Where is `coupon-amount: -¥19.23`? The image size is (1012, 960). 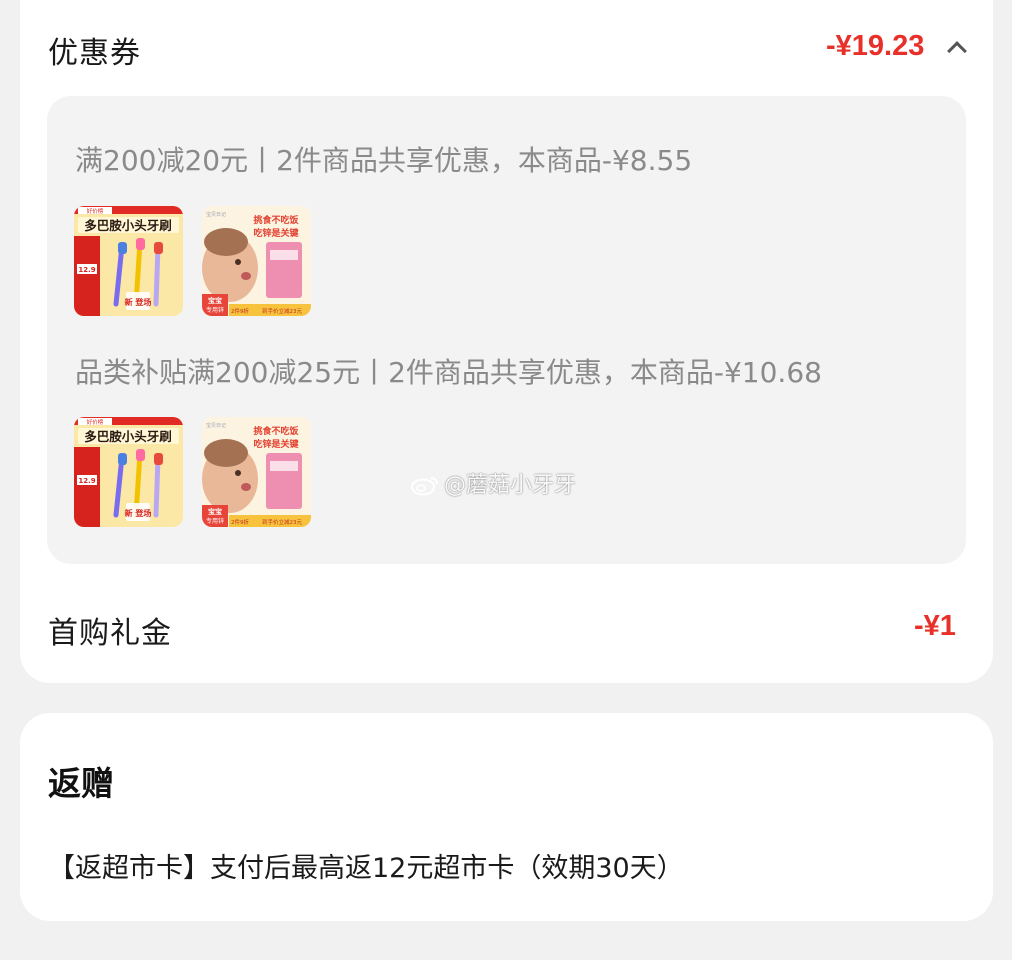 coupon-amount: -¥19.23 is located at coordinates (875, 46).